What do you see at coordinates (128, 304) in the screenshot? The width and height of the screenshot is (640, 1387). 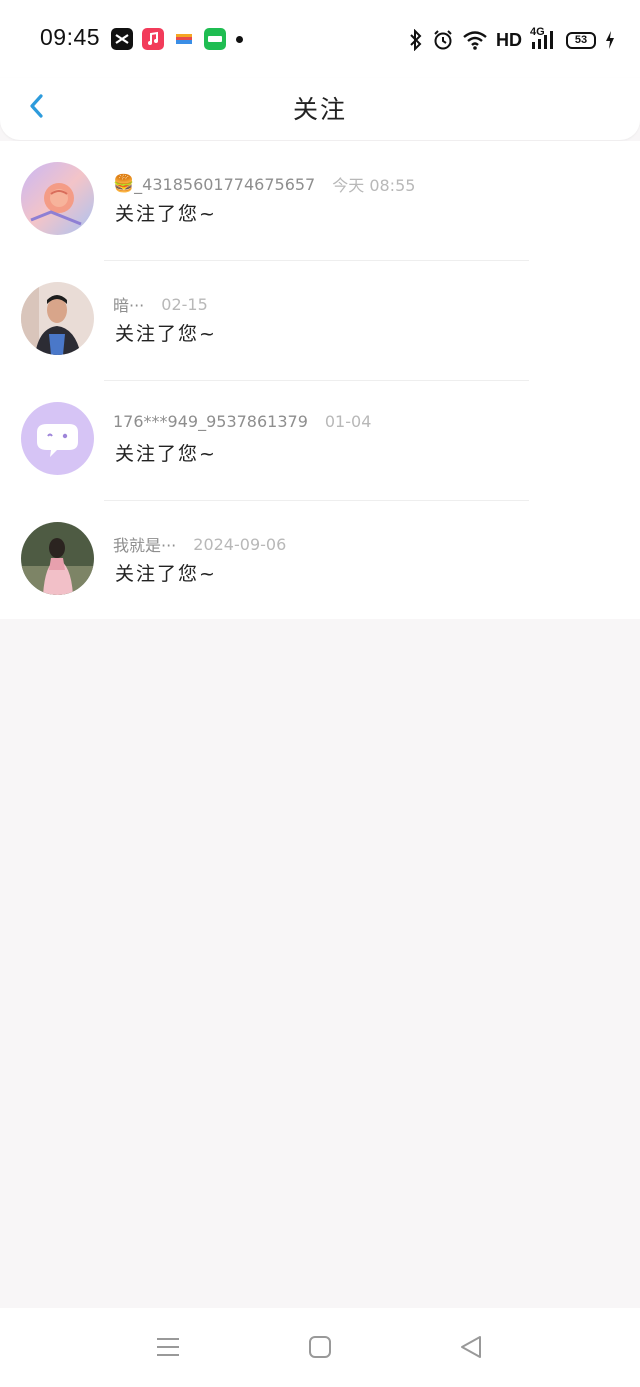 I see `username: 暗···` at bounding box center [128, 304].